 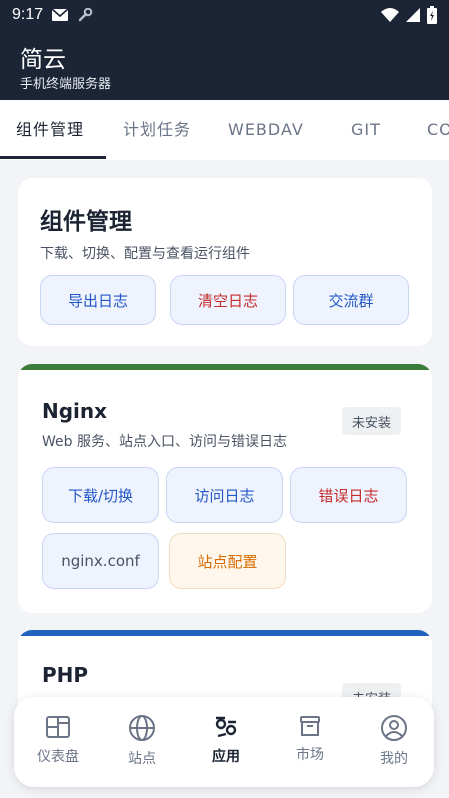 I want to click on card-description: 下载、切换、配置与查看运行组件, so click(x=145, y=254).